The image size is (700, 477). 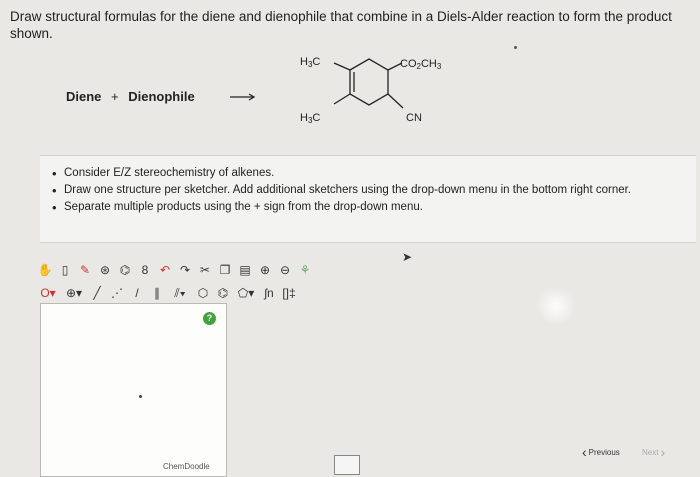 I want to click on bracket-icon: []‡, so click(x=289, y=293).